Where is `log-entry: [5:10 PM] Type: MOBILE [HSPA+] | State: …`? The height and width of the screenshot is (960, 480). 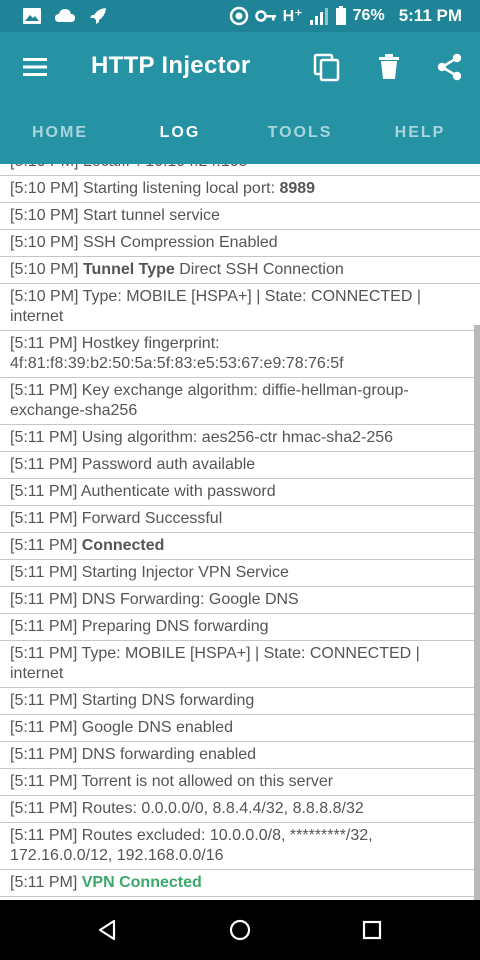
log-entry: [5:10 PM] Type: MOBILE [HSPA+] | State: … is located at coordinates (240, 307).